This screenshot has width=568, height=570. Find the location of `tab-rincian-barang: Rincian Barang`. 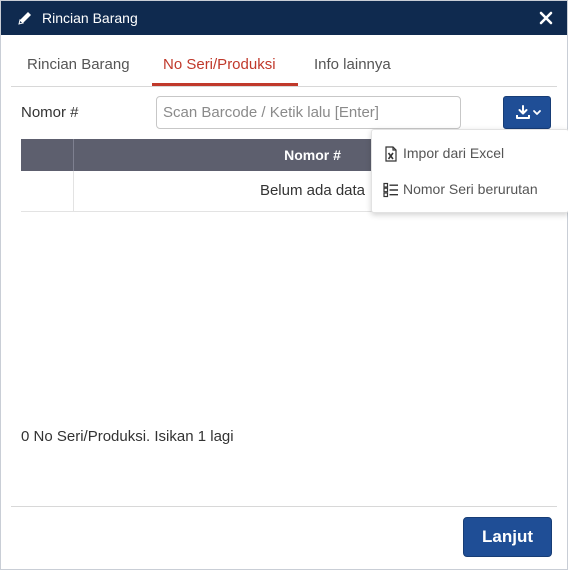

tab-rincian-barang: Rincian Barang is located at coordinates (78, 64).